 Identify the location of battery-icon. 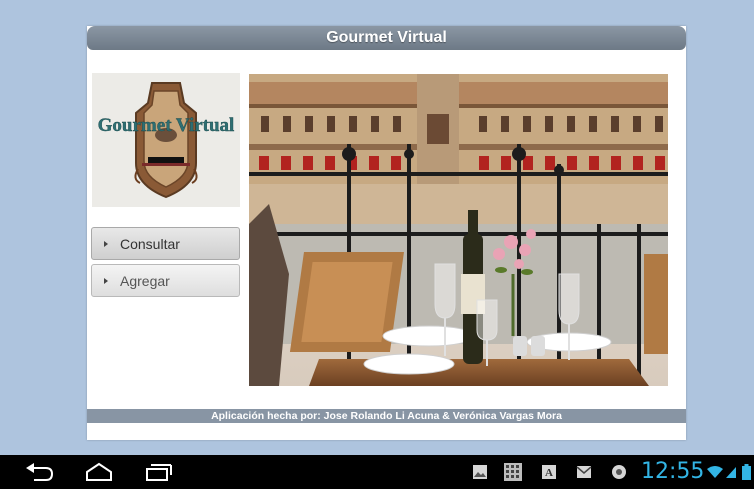
(746, 472).